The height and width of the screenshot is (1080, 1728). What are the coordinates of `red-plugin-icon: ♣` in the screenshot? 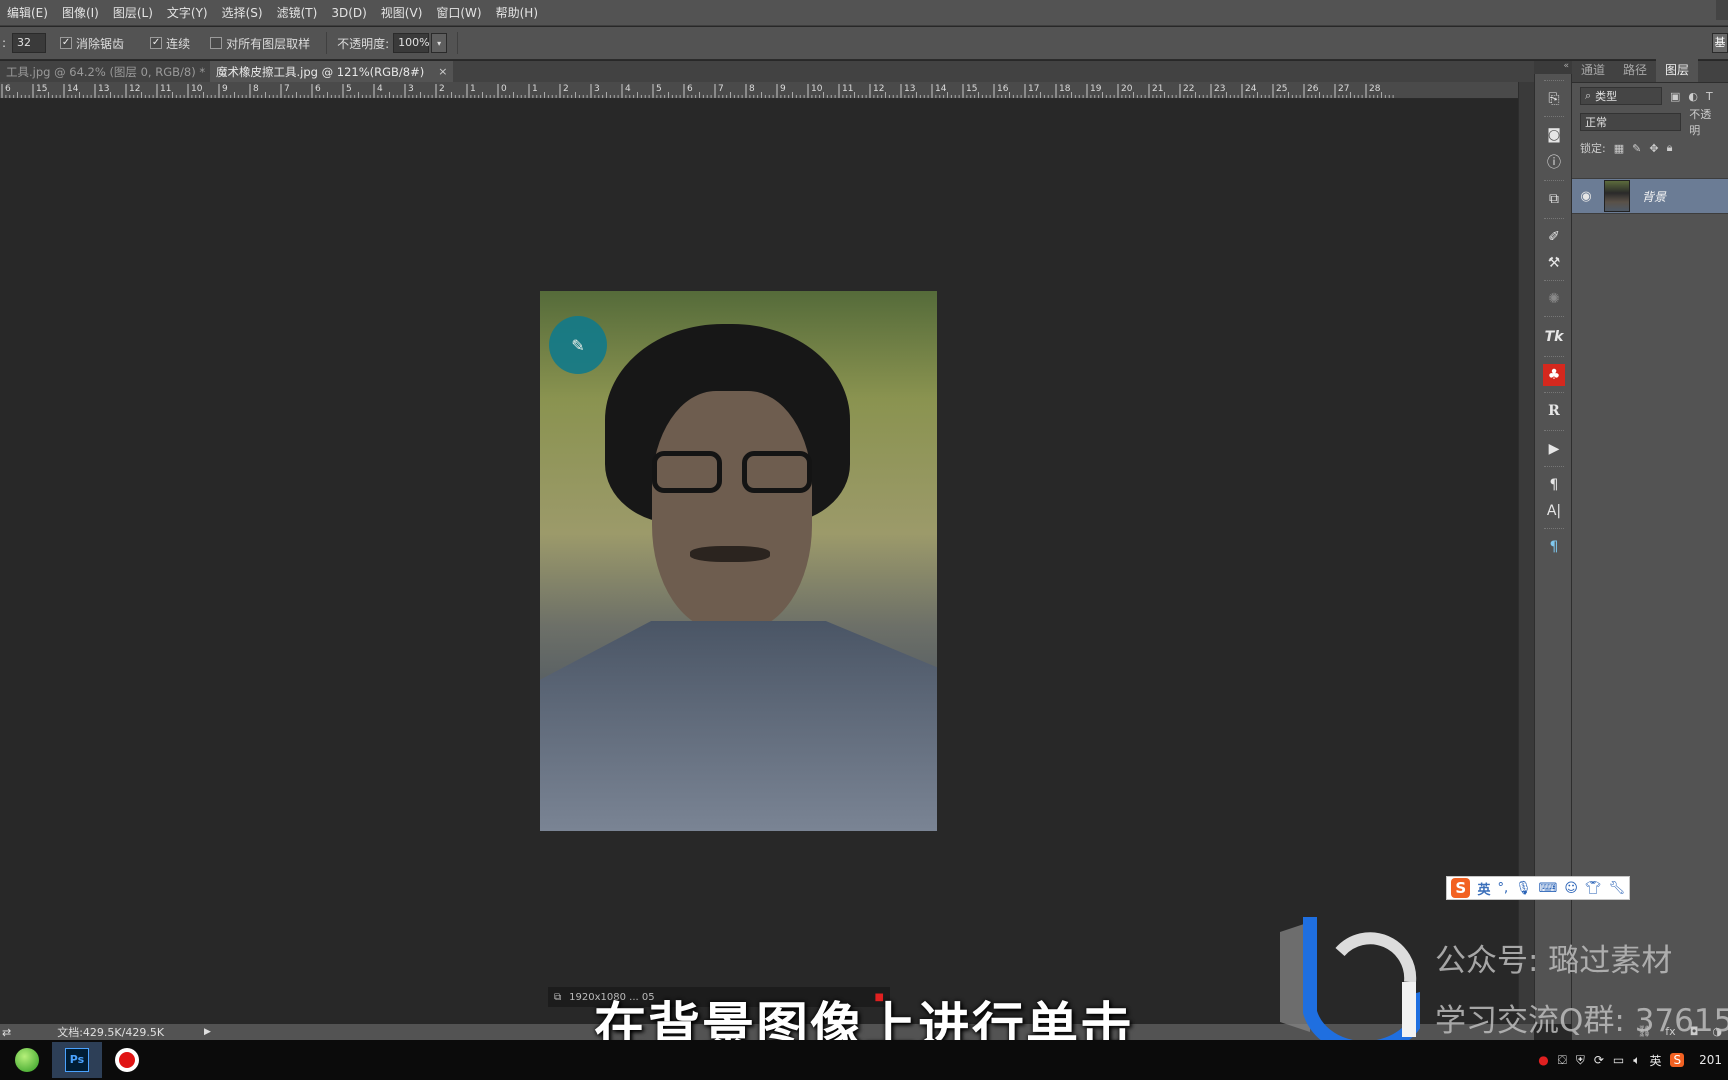 It's located at (1554, 375).